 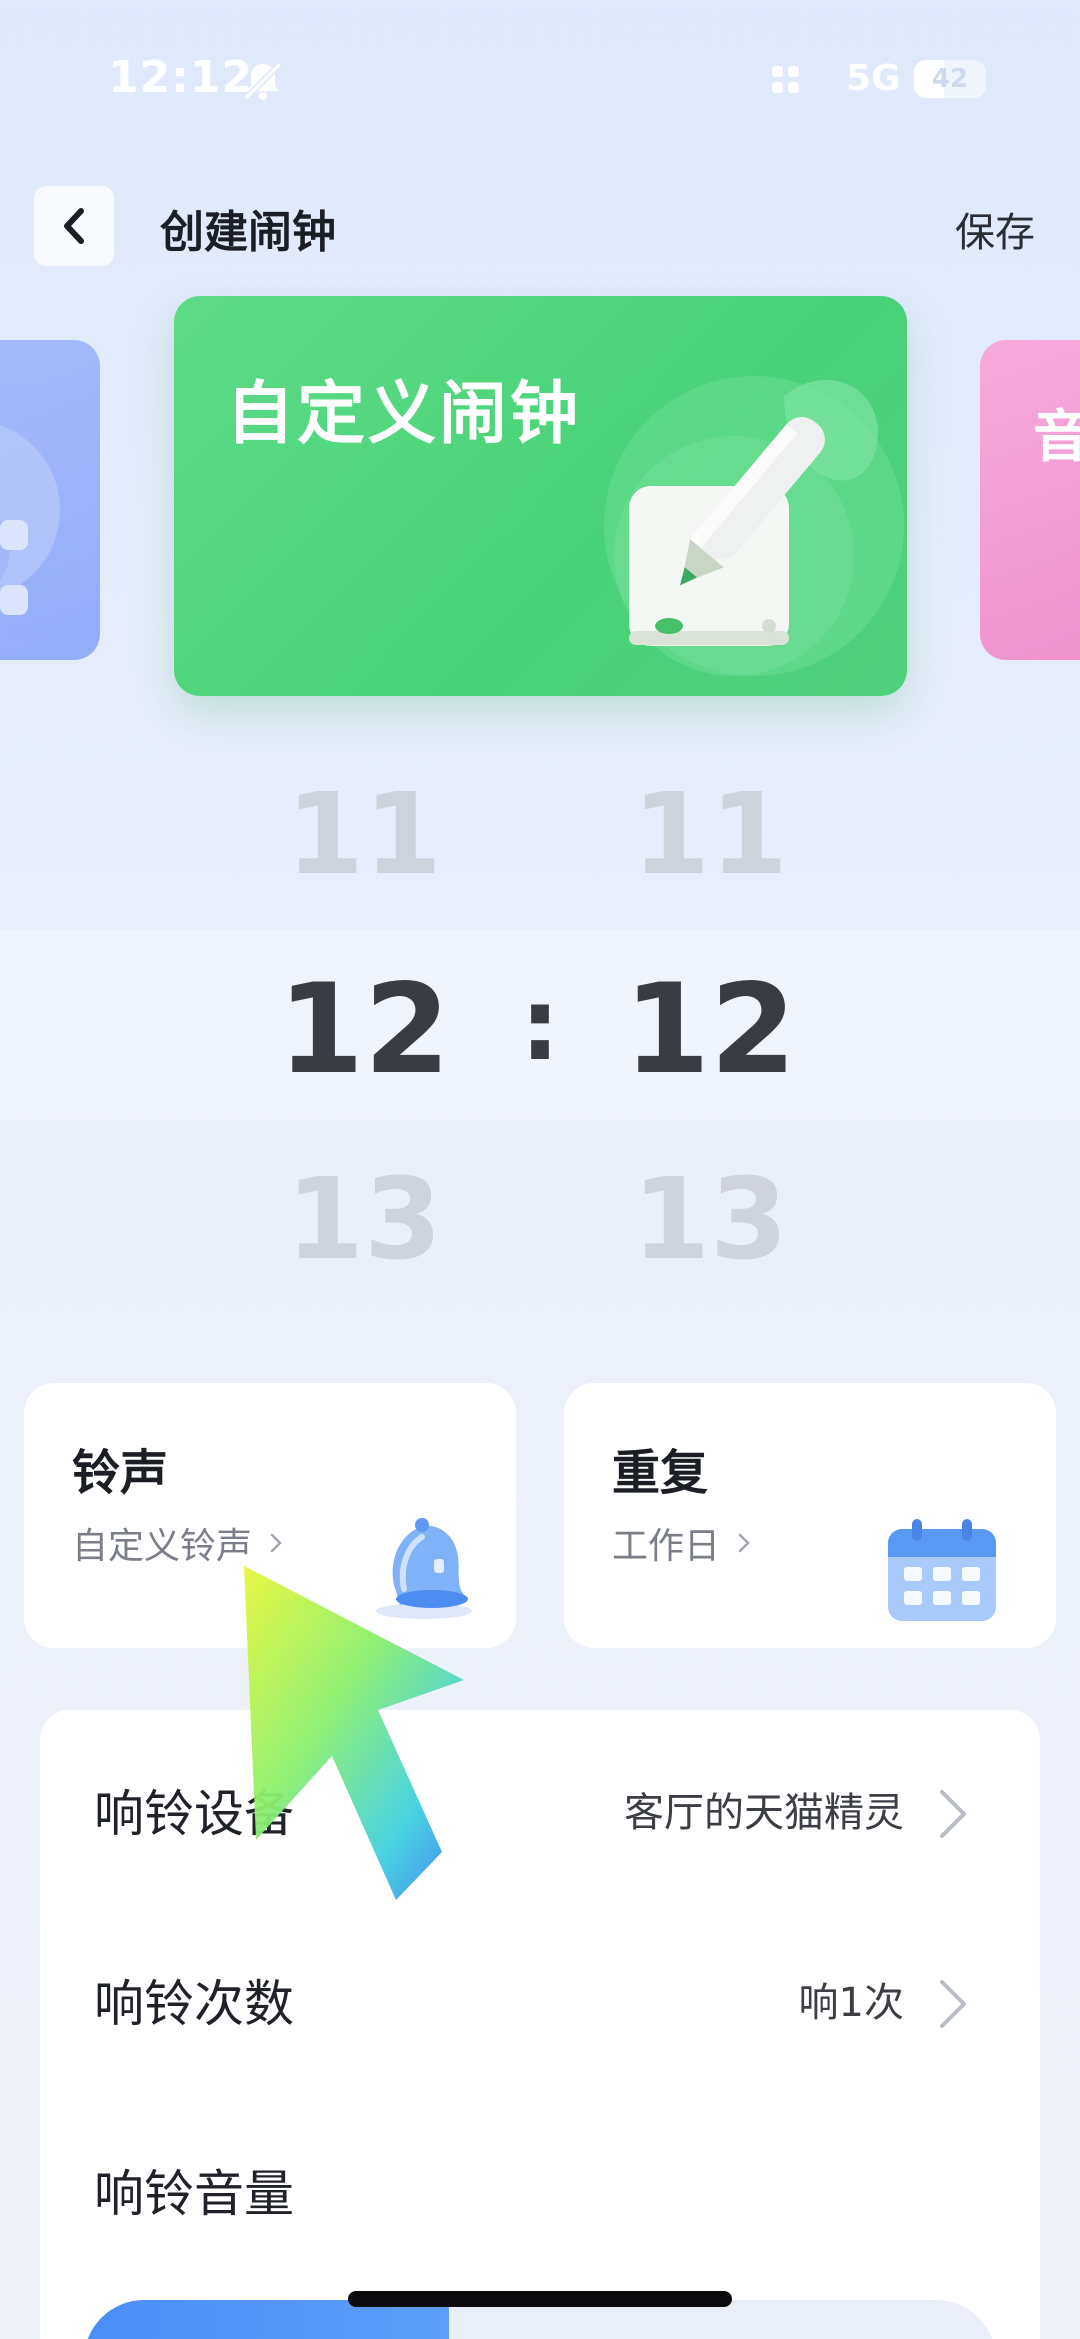 I want to click on repeat-value: 工作日, so click(x=666, y=1546).